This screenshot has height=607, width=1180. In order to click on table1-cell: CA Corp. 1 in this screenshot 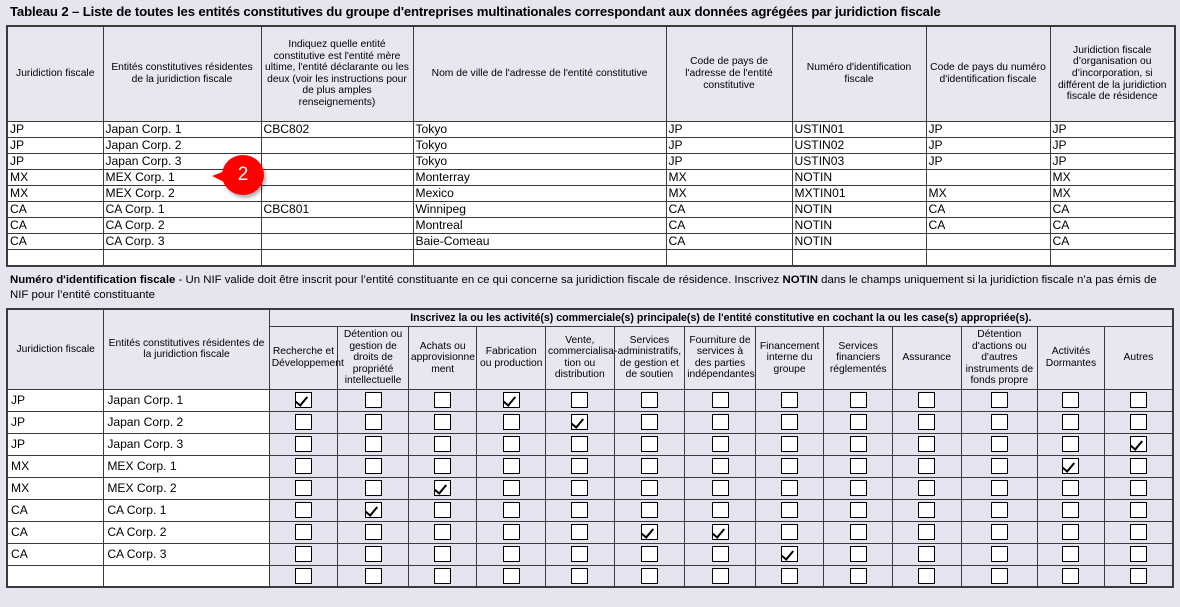, I will do `click(182, 210)`.